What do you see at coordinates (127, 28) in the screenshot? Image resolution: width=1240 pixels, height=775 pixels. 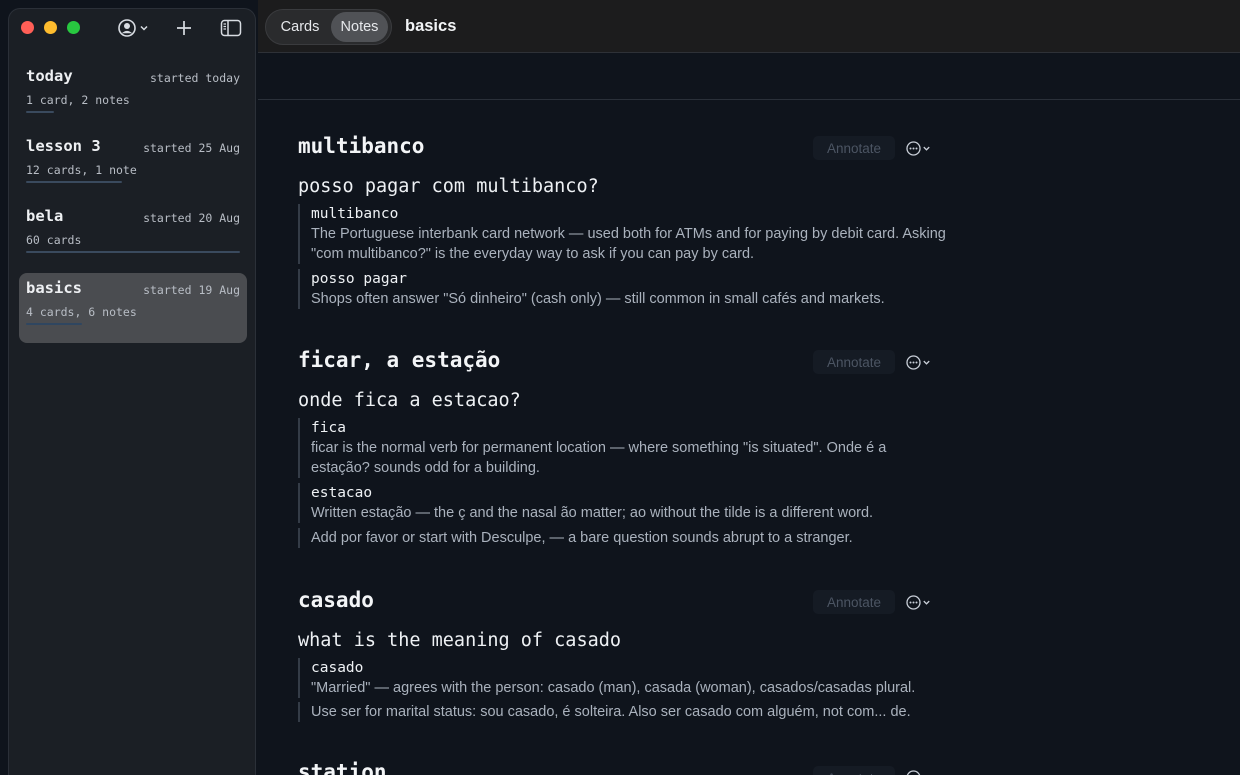 I see `user-circle-icon` at bounding box center [127, 28].